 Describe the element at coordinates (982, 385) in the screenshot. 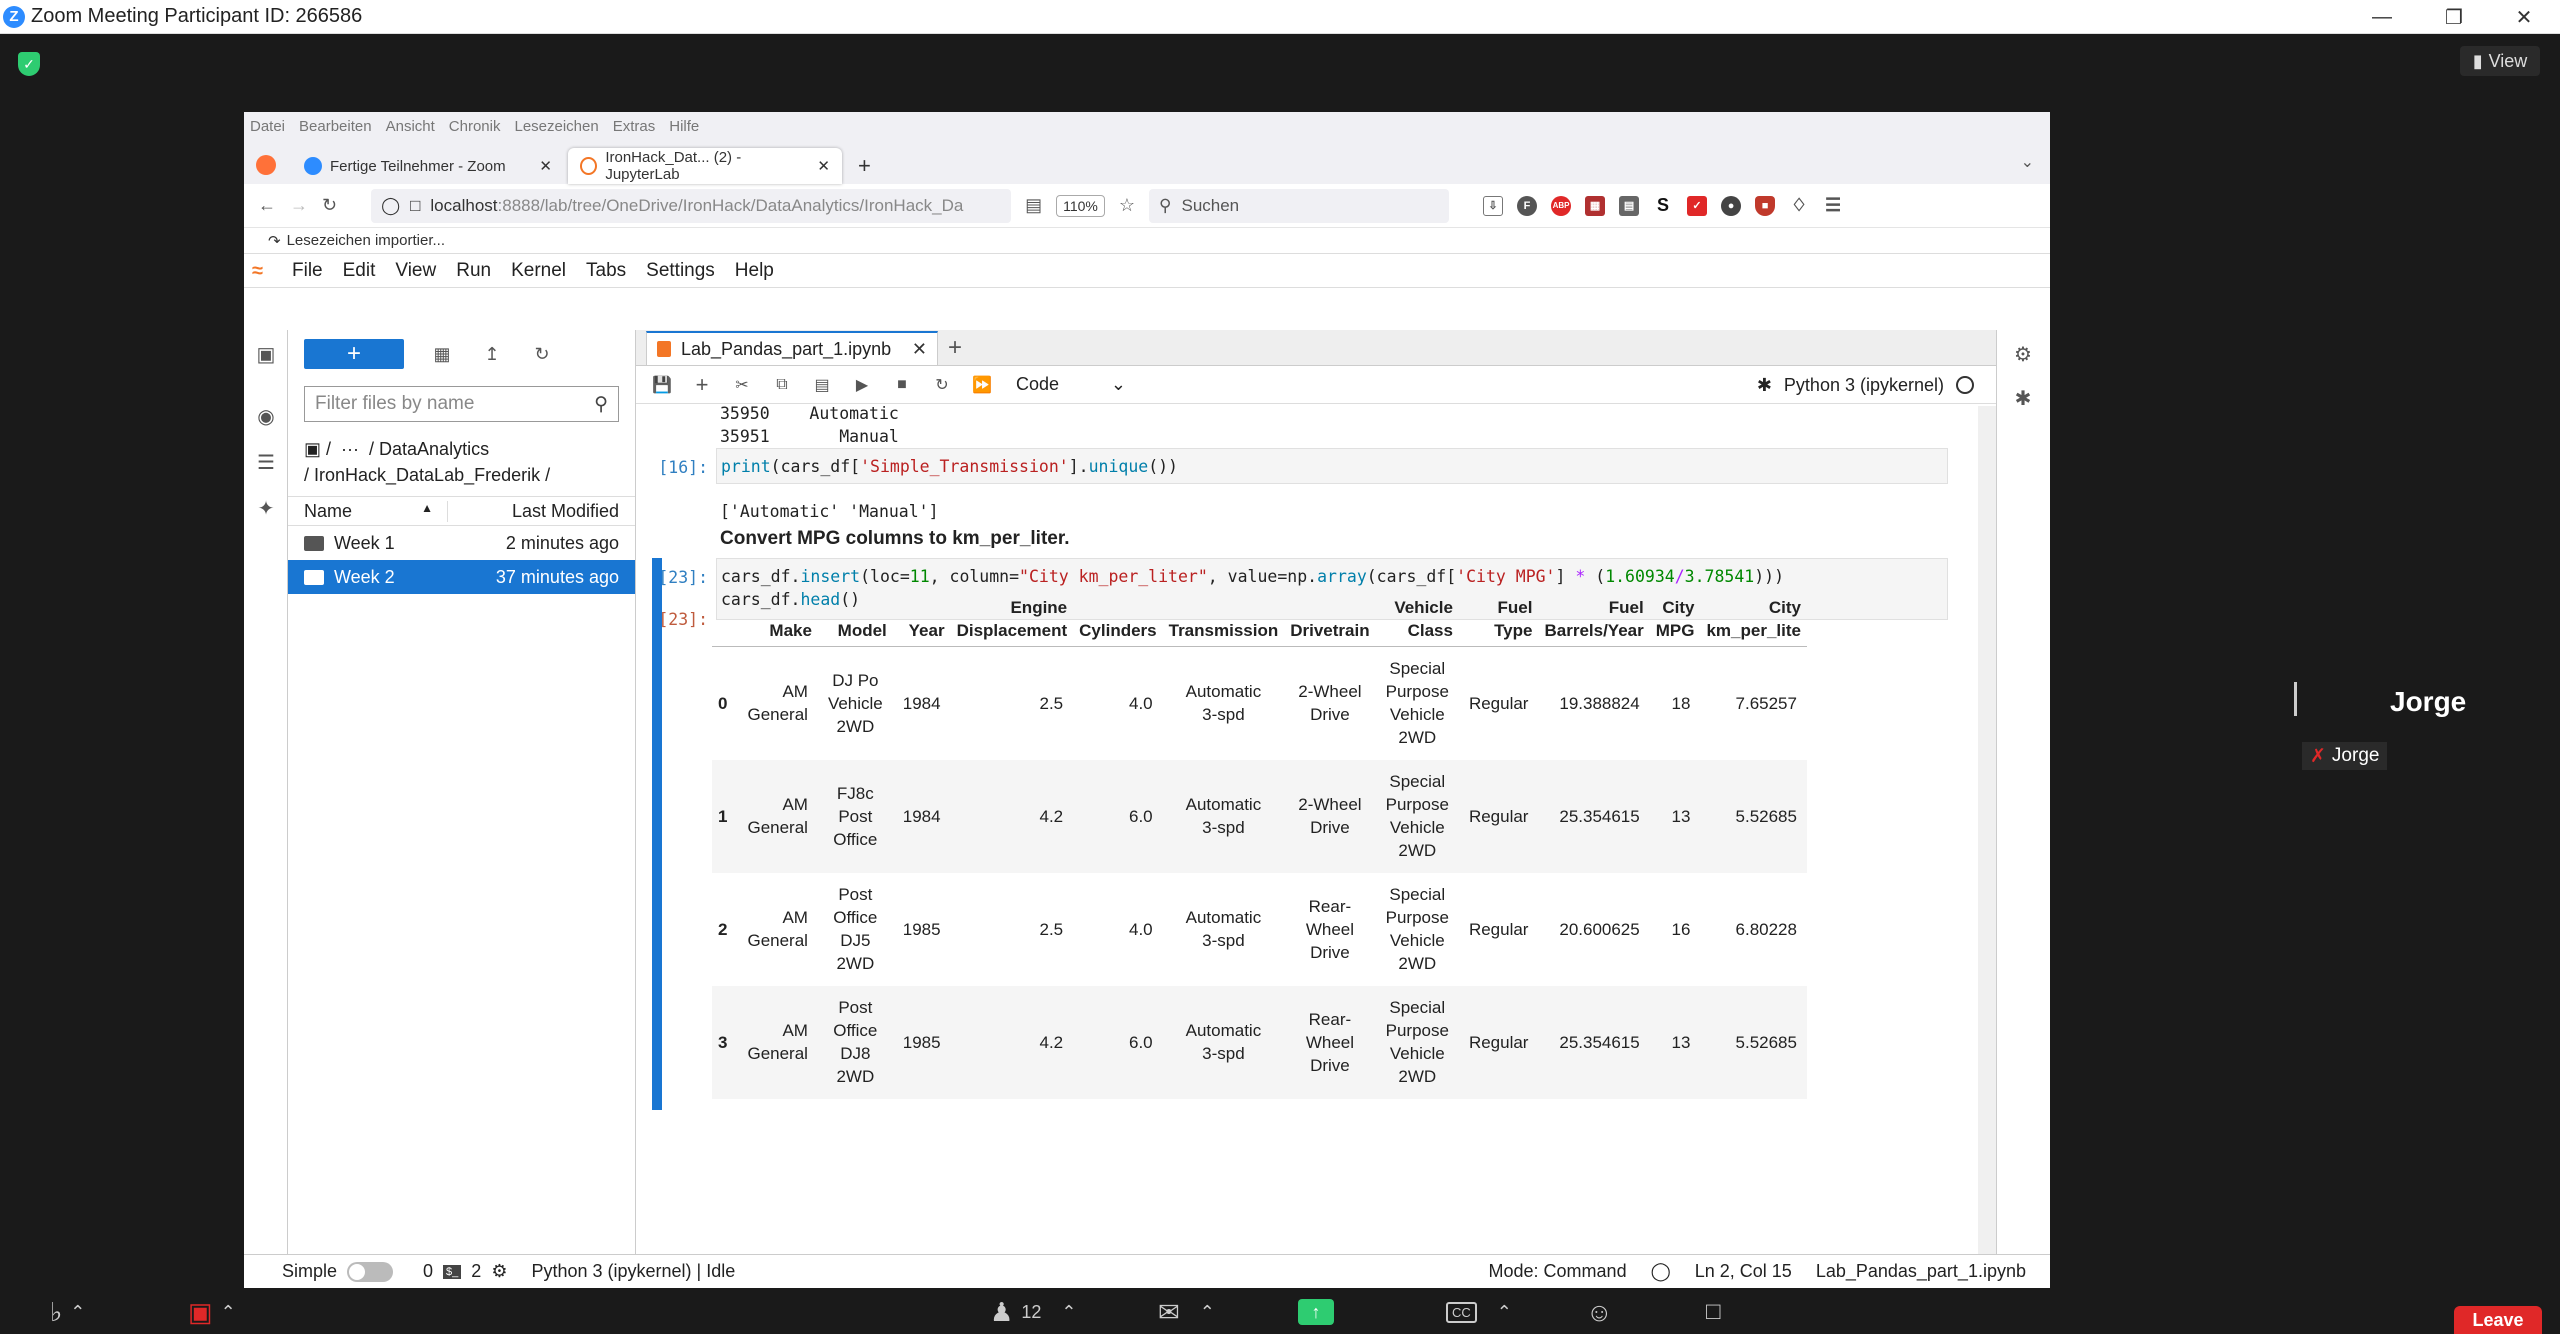

I see `fast-forward-icon: ⏩` at that location.